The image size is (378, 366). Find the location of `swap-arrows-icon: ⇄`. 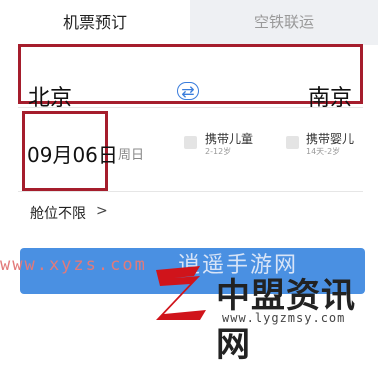

swap-arrows-icon: ⇄ is located at coordinates (188, 91).